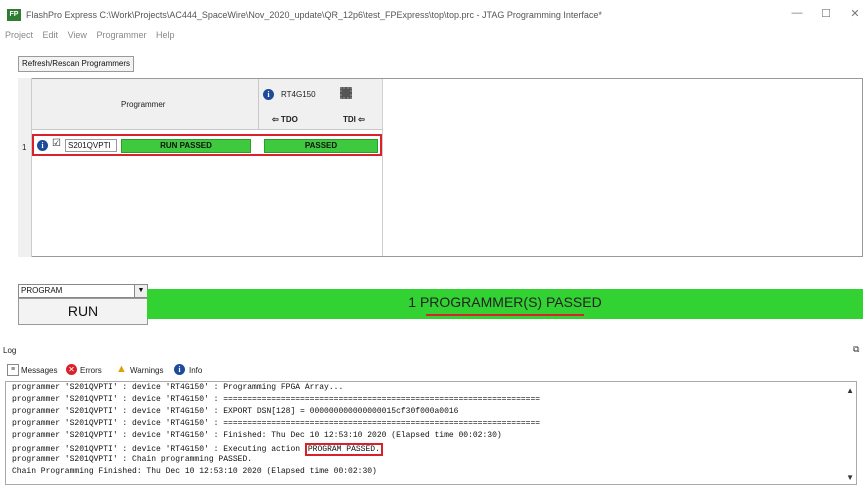  I want to click on menu-view: View, so click(77, 35).